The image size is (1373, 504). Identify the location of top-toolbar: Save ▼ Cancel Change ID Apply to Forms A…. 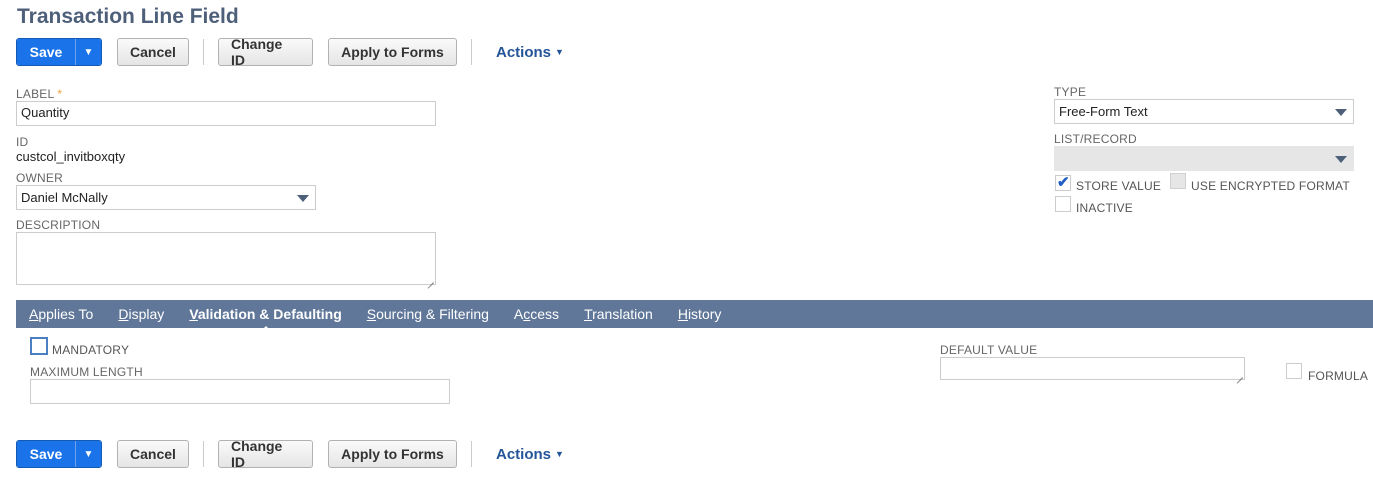
(290, 52).